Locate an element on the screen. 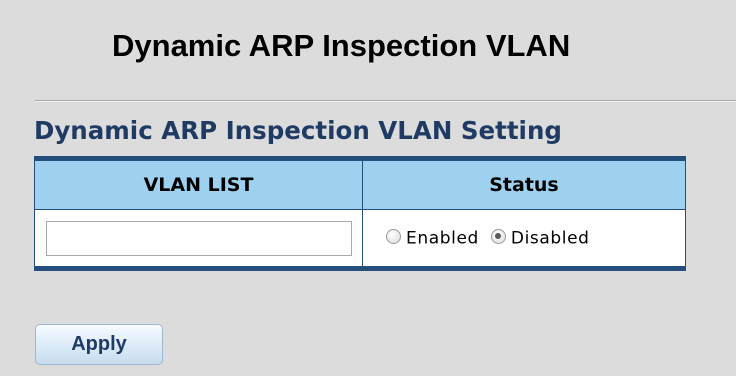  column-header-vlan-list: VLAN LIST is located at coordinates (198, 184).